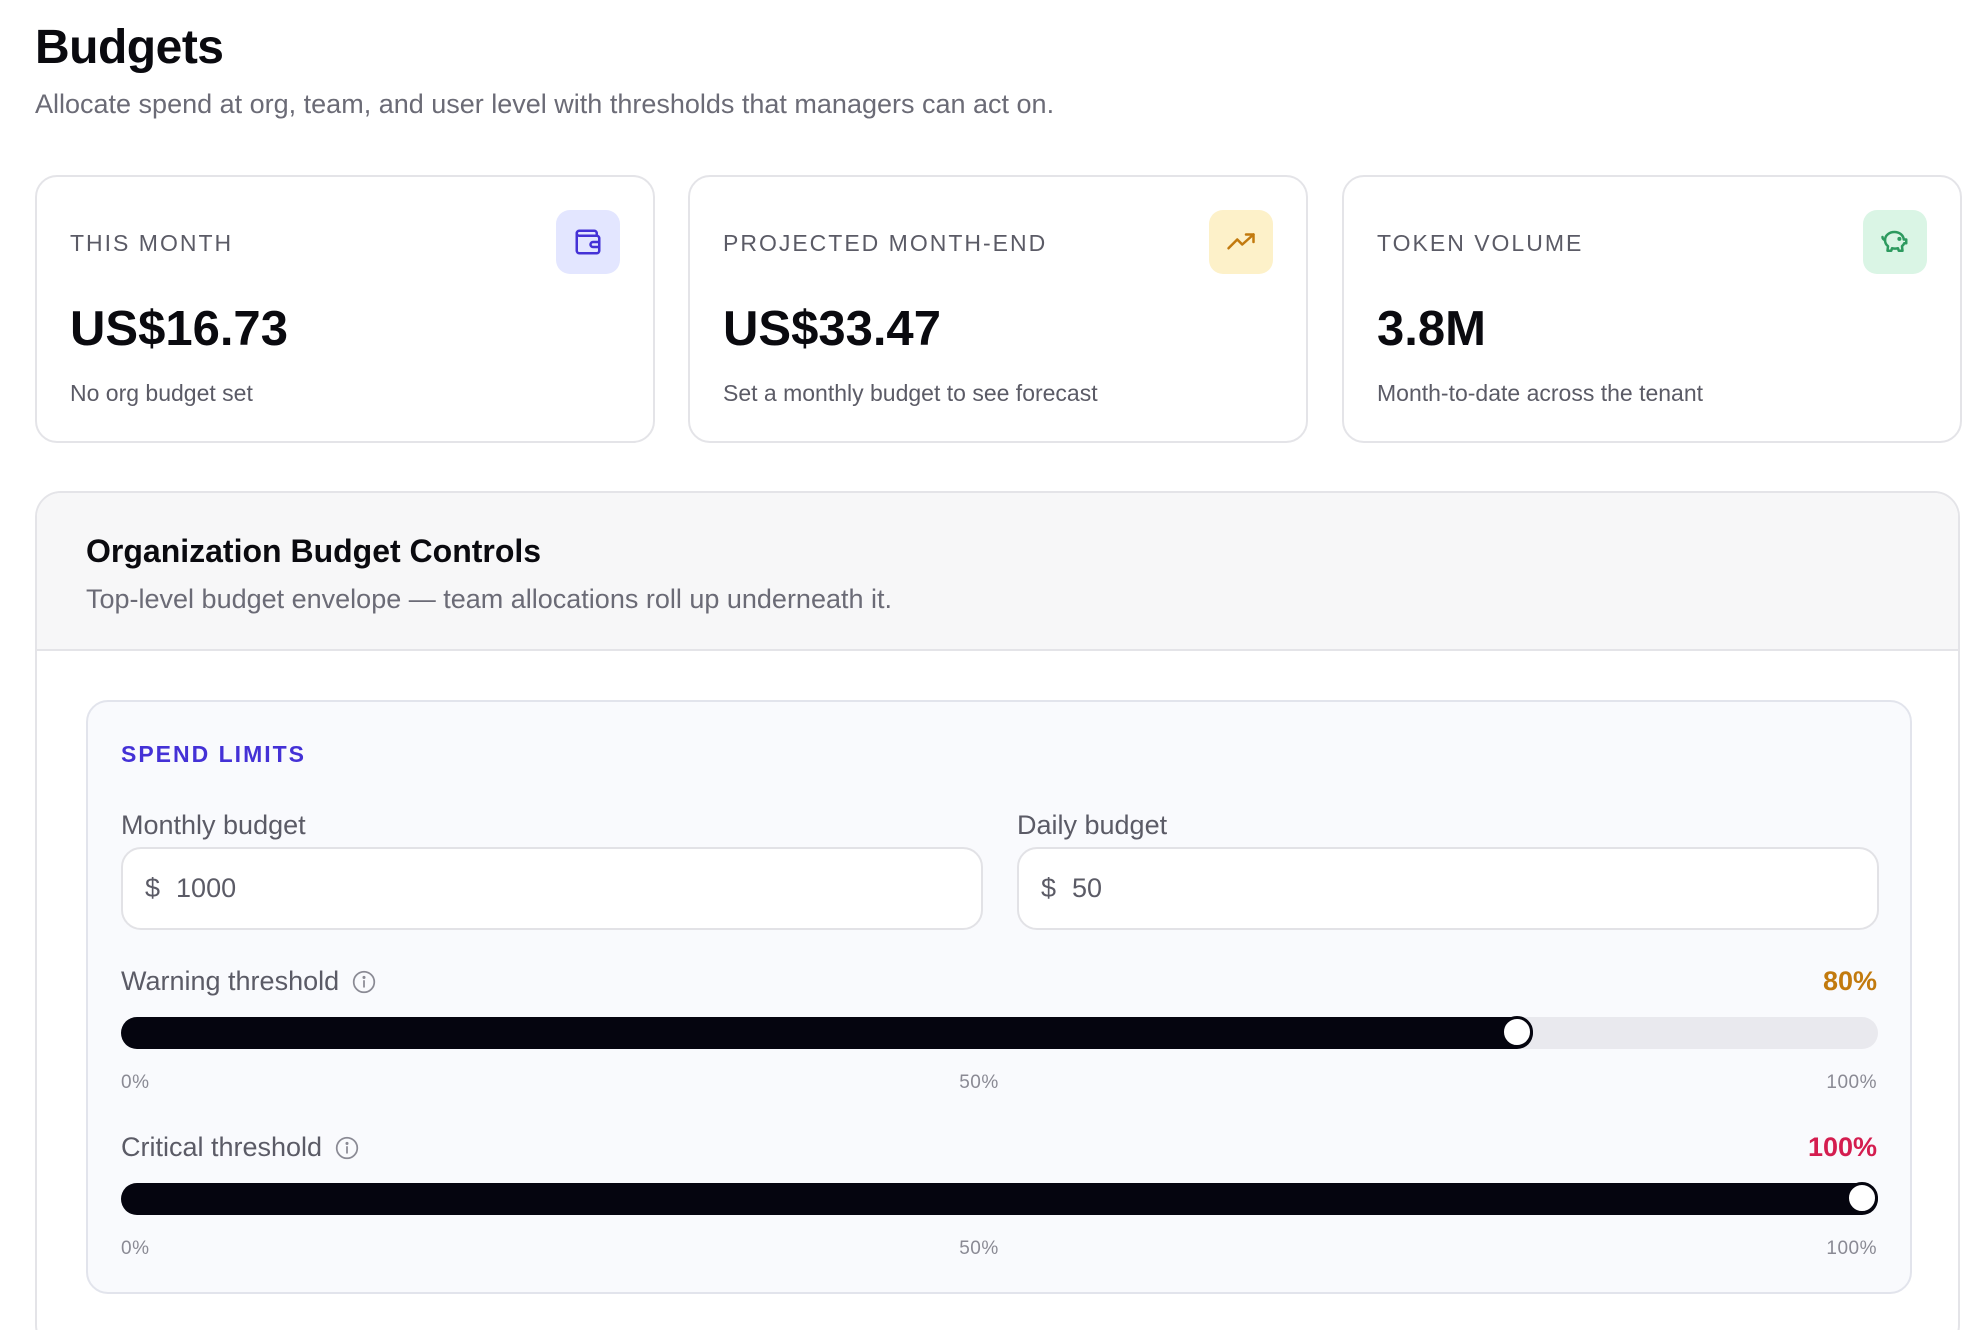 This screenshot has height=1330, width=1978. Describe the element at coordinates (1092, 825) in the screenshot. I see `daily-budget-label: Daily budget` at that location.